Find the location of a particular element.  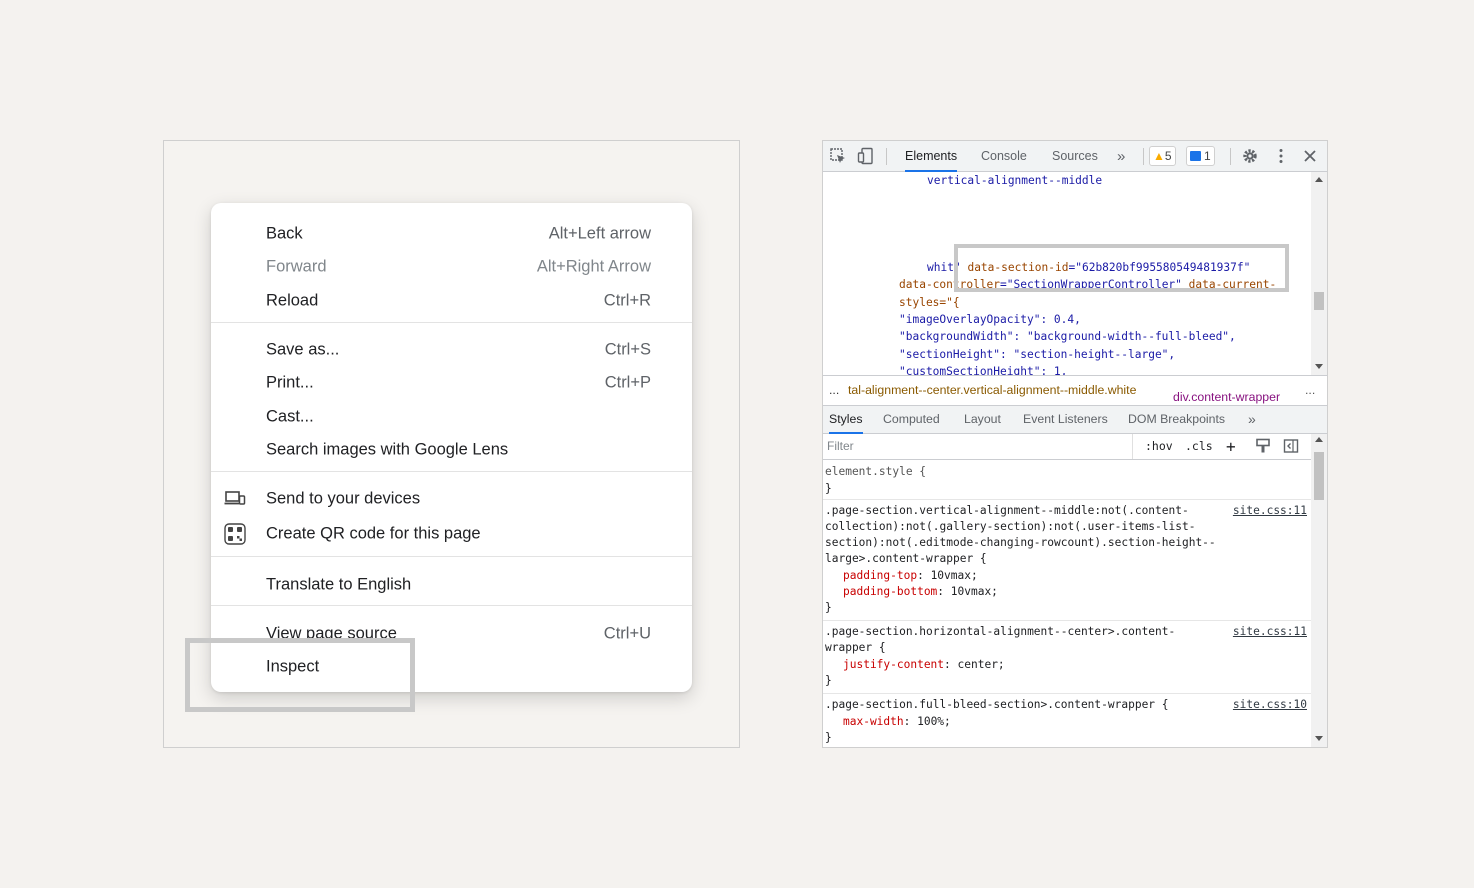

css-declaration: justify-content: center; is located at coordinates (924, 665).